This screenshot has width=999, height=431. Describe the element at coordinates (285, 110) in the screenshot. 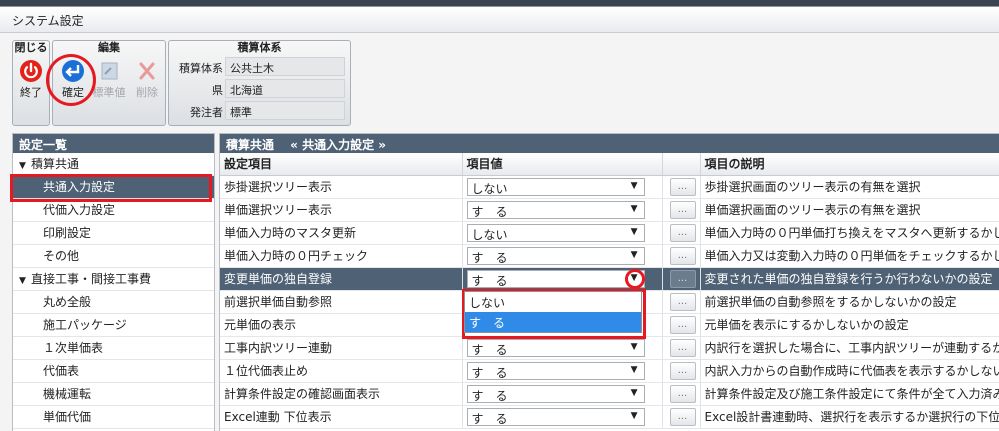

I see `orderer-value: 標準` at that location.